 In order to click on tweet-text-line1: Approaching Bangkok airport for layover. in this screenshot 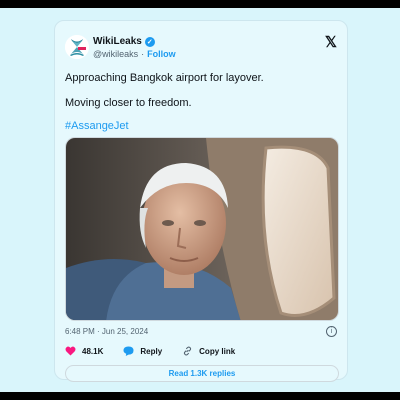, I will do `click(164, 78)`.